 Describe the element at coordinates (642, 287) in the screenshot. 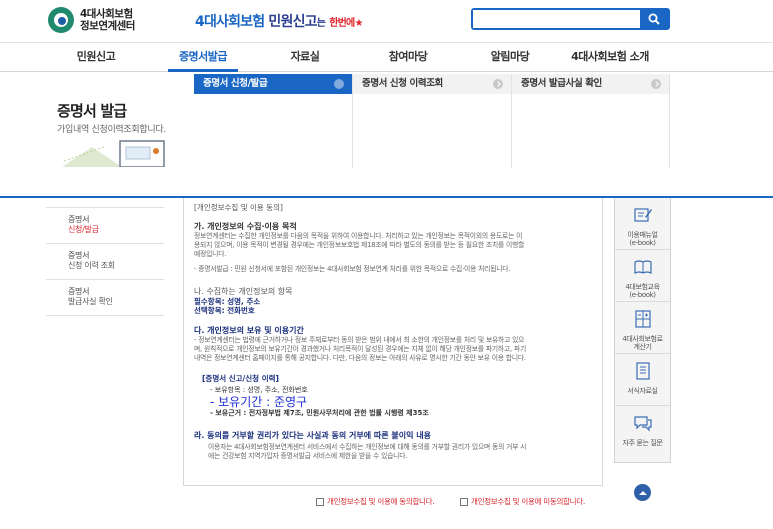

I see `quick-item-label: 4대보험교육` at that location.